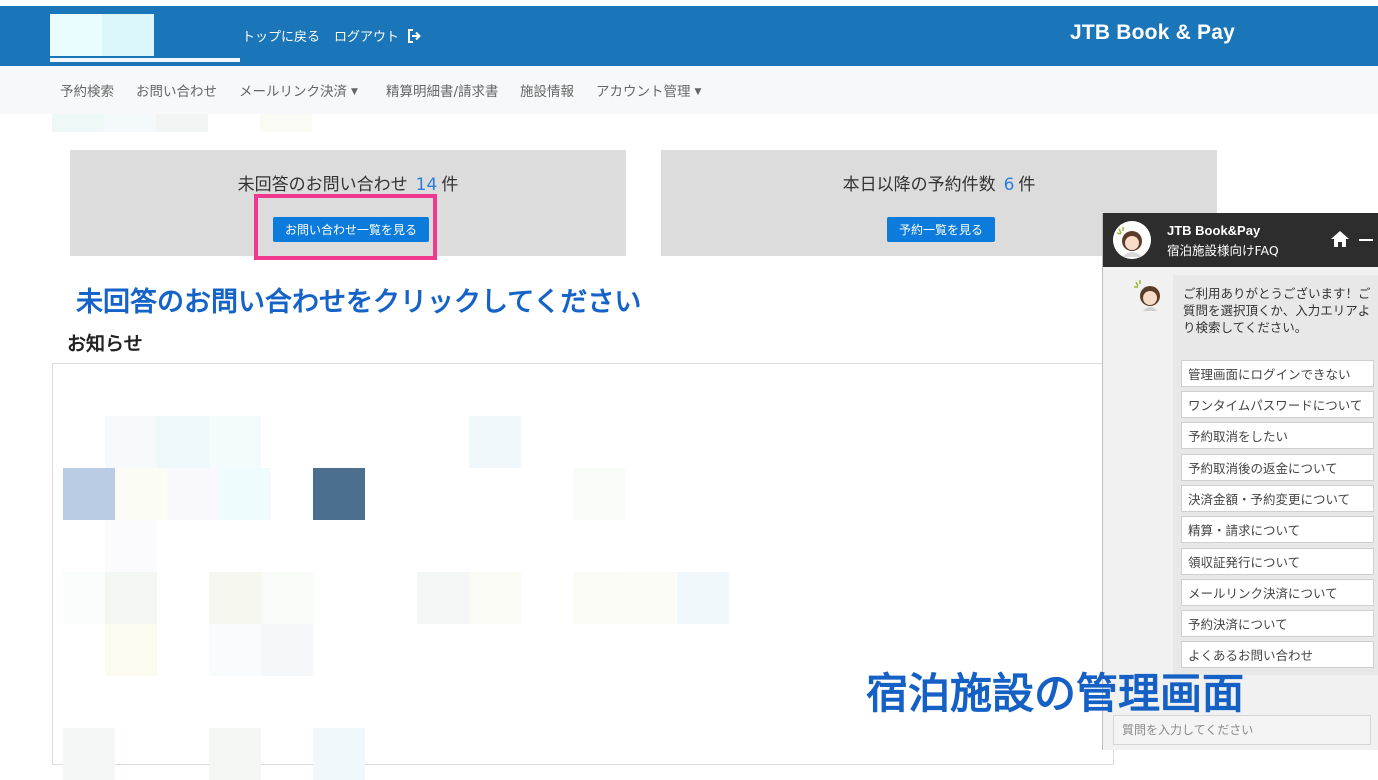 This screenshot has height=780, width=1378. Describe the element at coordinates (1366, 240) in the screenshot. I see `minimize-icon` at that location.